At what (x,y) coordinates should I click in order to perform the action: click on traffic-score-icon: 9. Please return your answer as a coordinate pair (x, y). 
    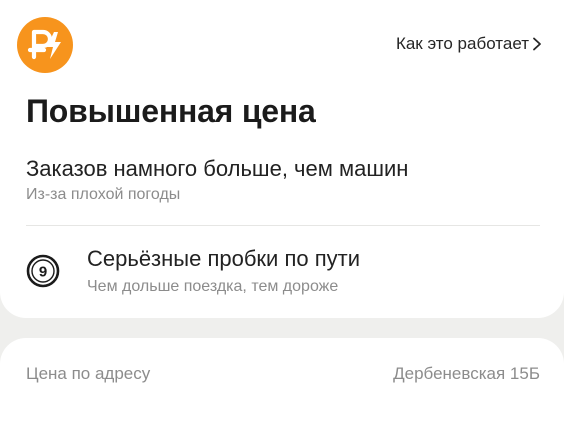
    Looking at the image, I should click on (43, 271).